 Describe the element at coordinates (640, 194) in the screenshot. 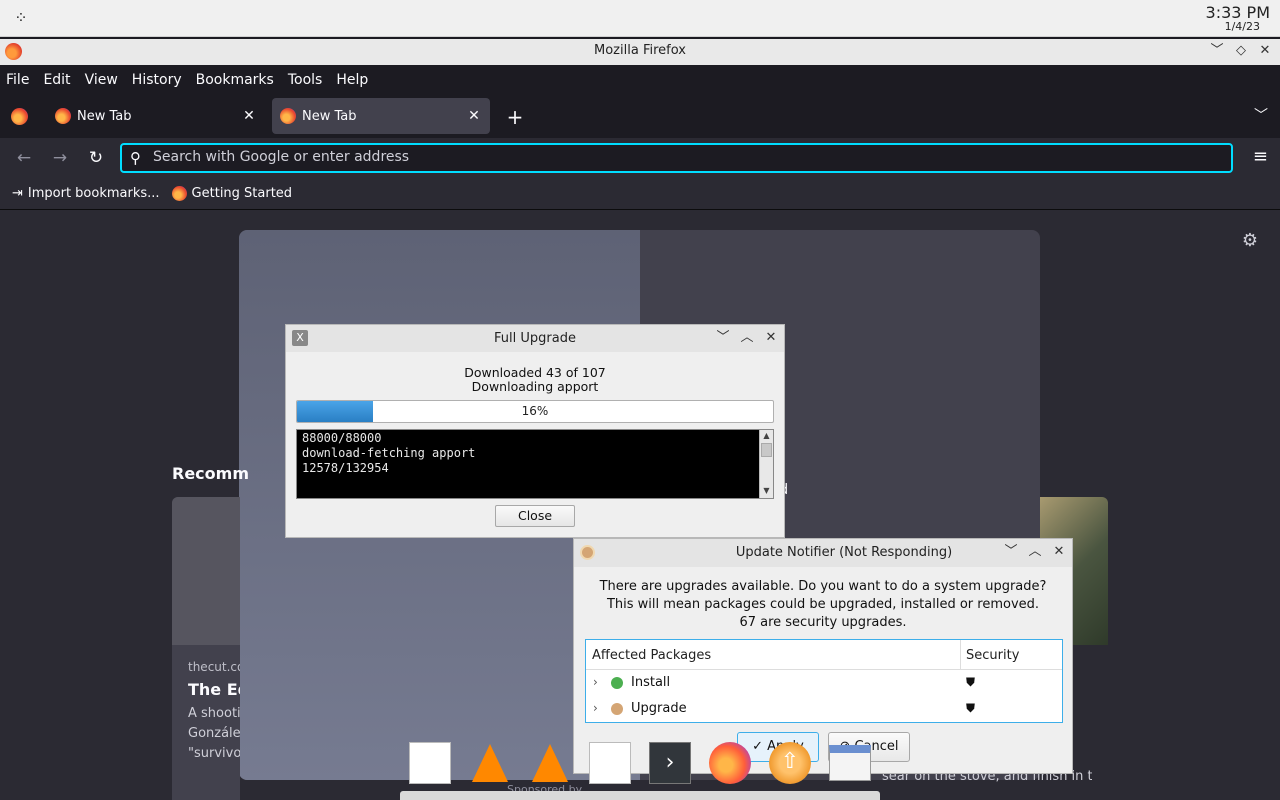

I see `bookmarks-toolbar: ⇥ Import bookmarks... Getting Started` at that location.